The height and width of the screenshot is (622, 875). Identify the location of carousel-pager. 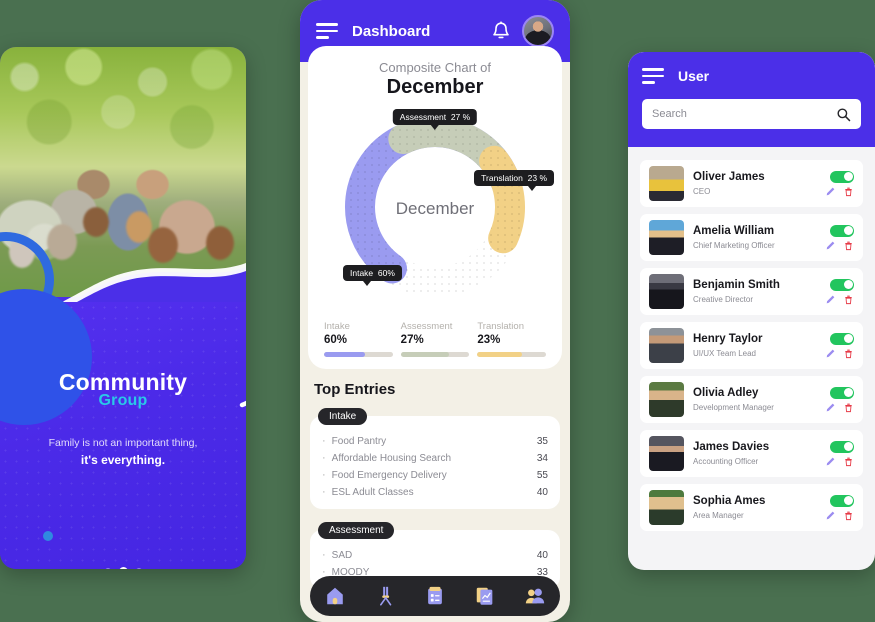
(123, 567).